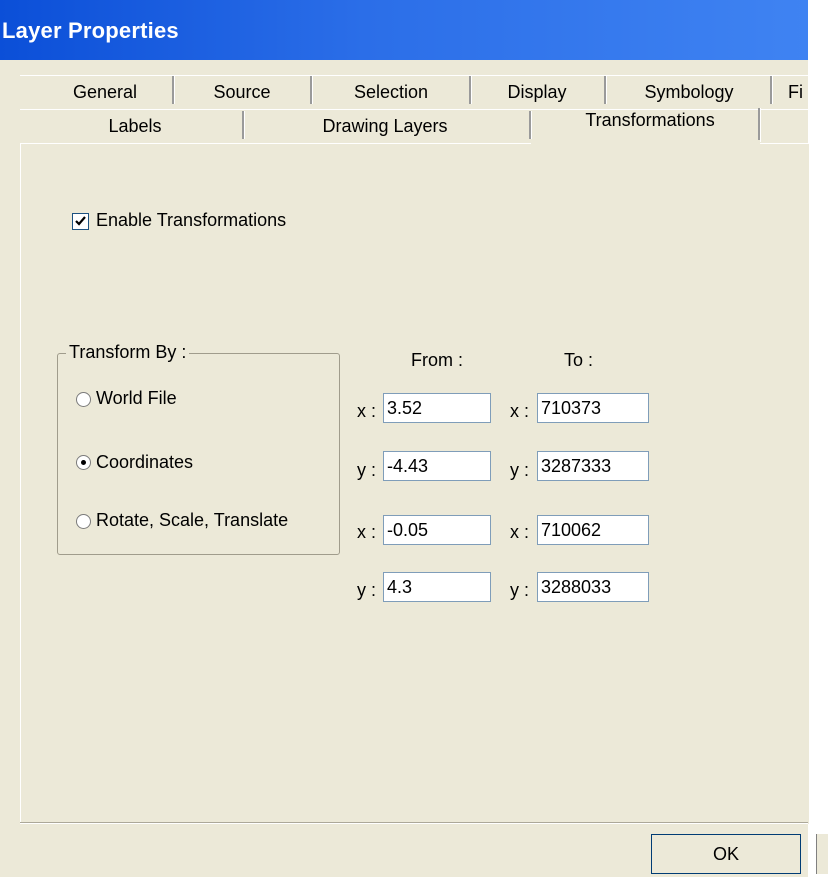 The image size is (828, 877). What do you see at coordinates (83, 399) in the screenshot?
I see `world-file-radio` at bounding box center [83, 399].